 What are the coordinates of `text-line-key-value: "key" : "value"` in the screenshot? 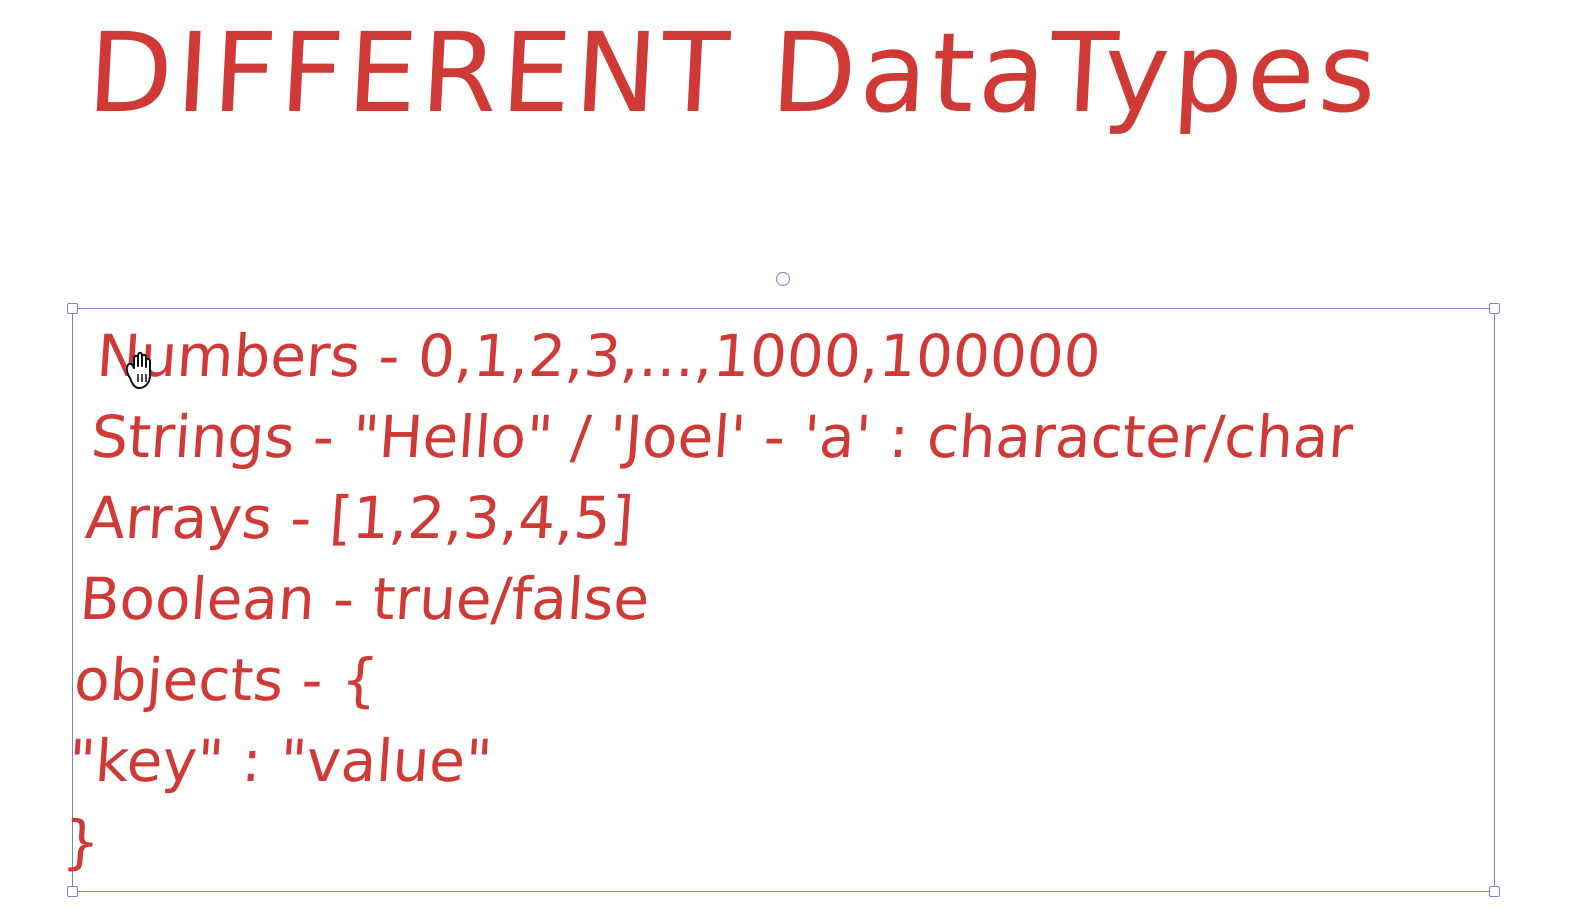 It's located at (280, 761).